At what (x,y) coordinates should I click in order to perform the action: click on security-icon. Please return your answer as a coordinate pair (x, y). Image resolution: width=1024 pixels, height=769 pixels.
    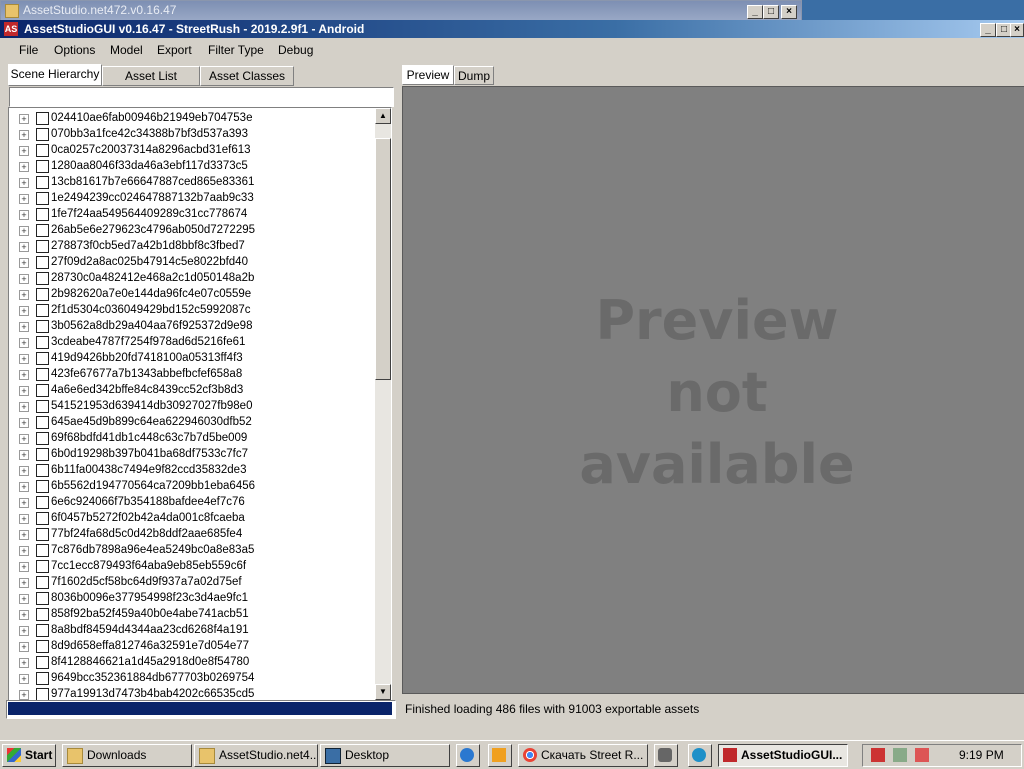
    Looking at the image, I should click on (878, 755).